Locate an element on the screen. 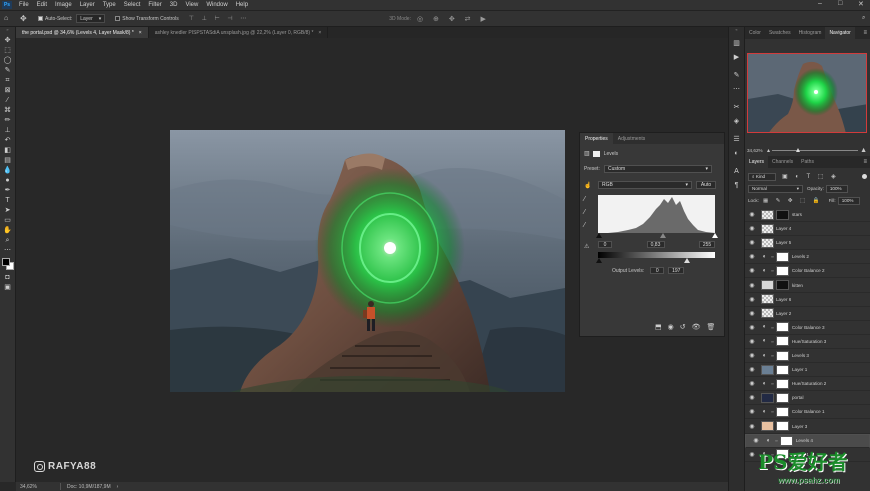  character-panel-icon: A is located at coordinates (736, 171).